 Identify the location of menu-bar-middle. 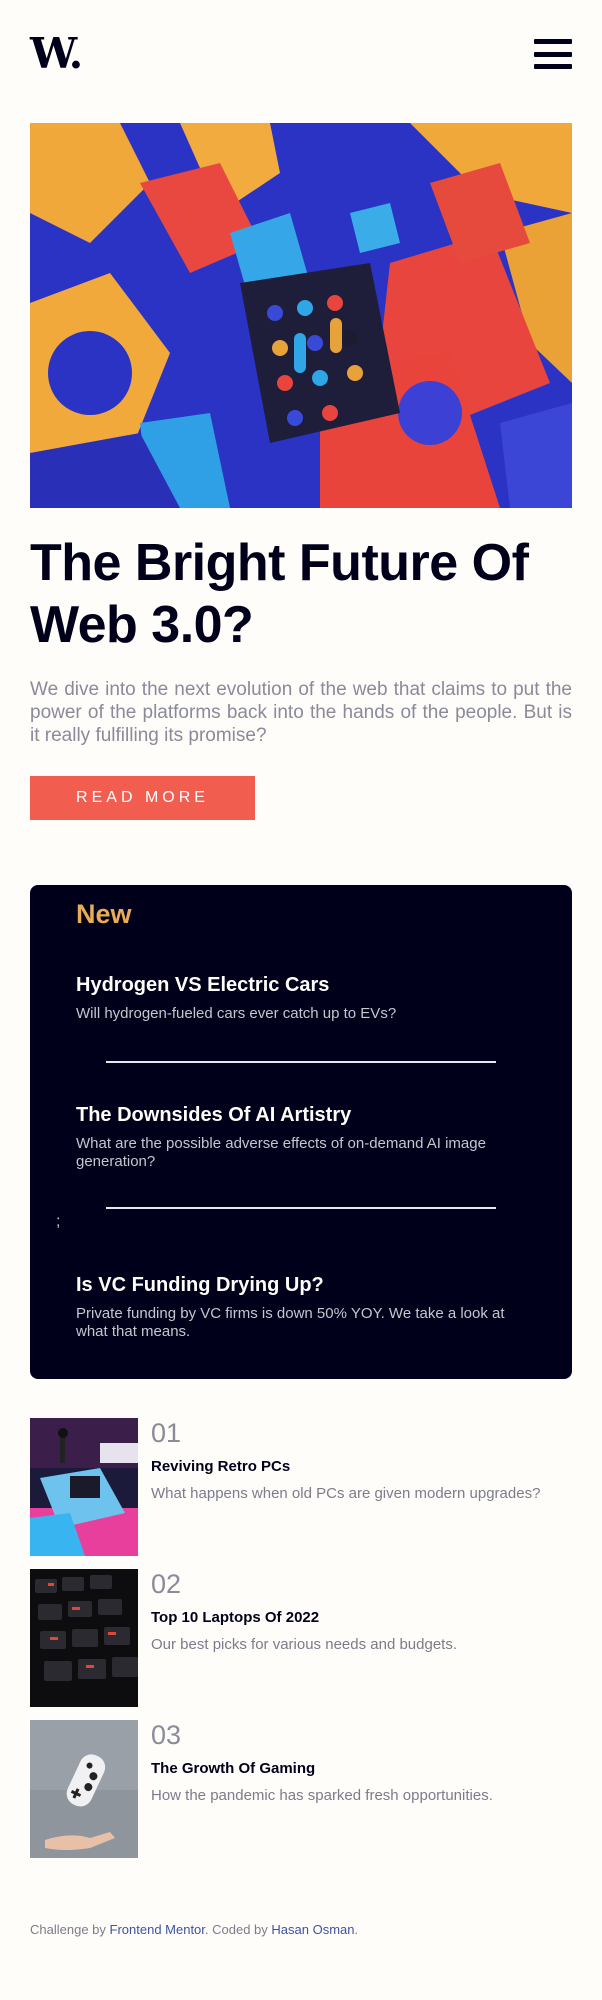
(553, 54).